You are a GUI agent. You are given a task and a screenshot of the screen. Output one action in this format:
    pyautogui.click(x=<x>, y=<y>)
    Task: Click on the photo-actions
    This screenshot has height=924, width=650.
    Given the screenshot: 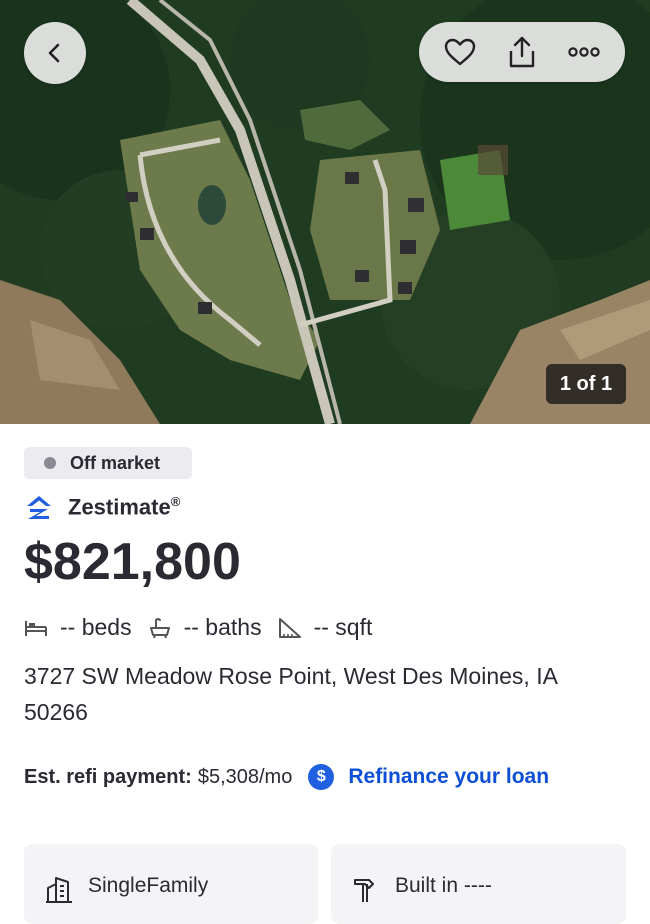 What is the action you would take?
    pyautogui.click(x=522, y=52)
    